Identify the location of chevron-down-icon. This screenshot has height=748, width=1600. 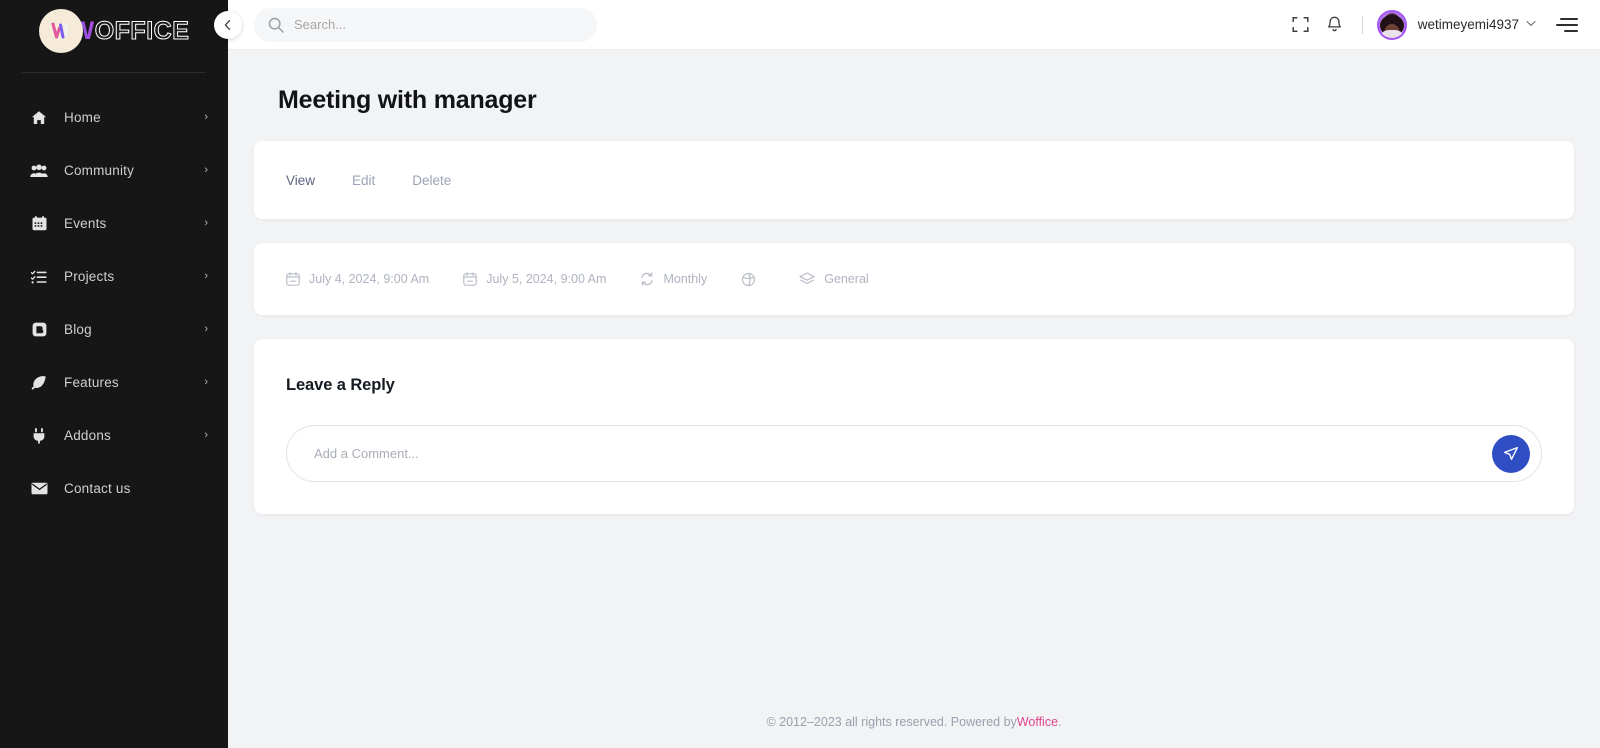
(1531, 24).